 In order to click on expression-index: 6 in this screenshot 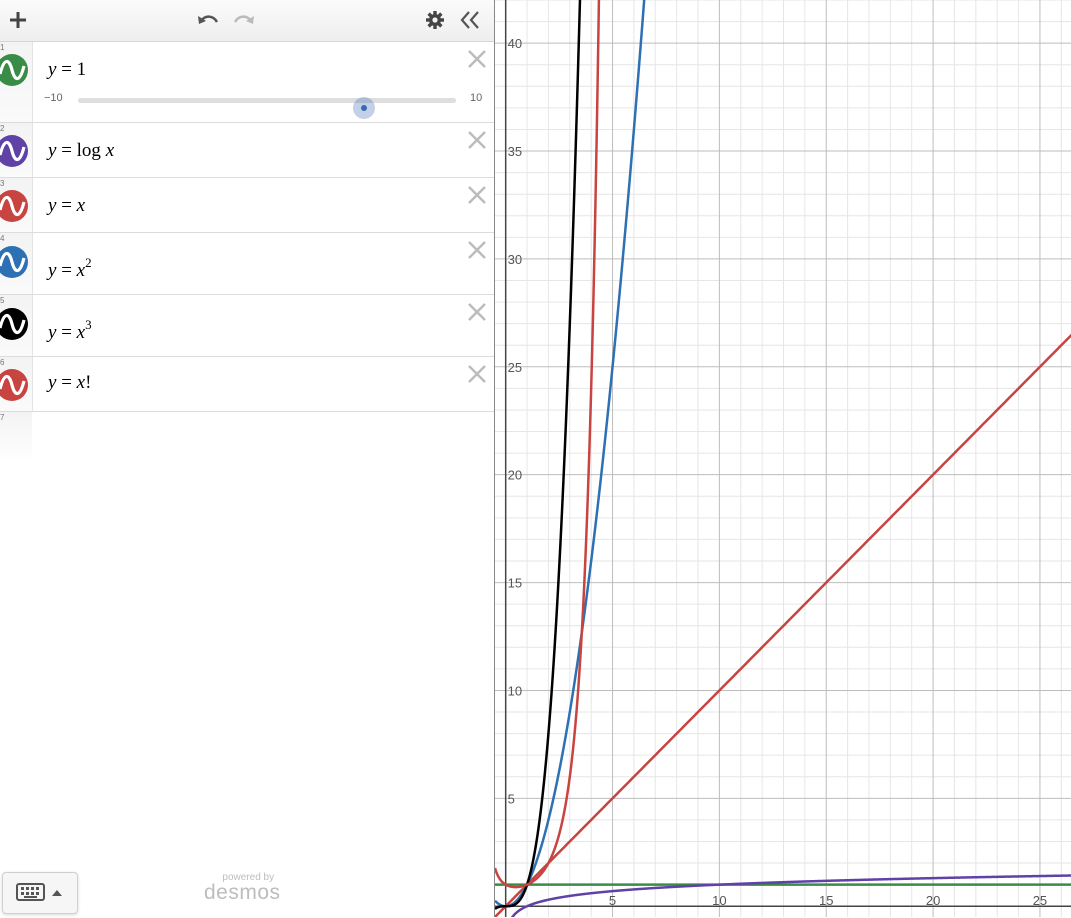, I will do `click(2, 362)`.